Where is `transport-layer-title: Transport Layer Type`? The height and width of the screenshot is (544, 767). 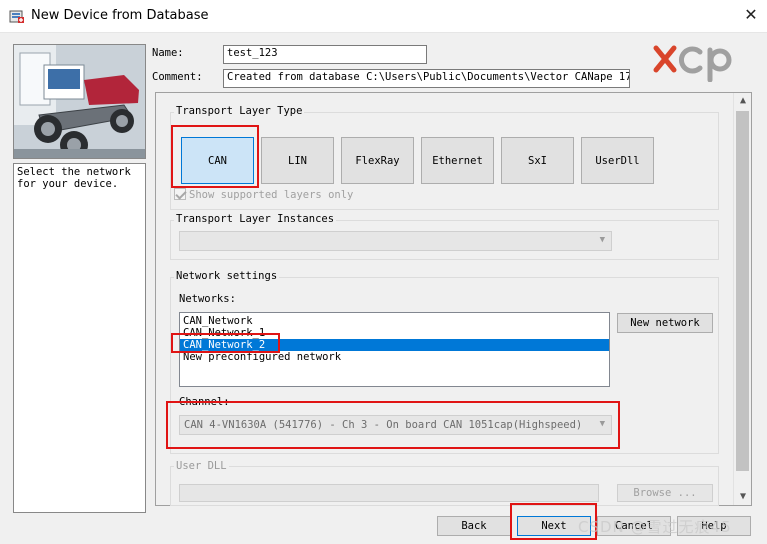
transport-layer-title: Transport Layer Type is located at coordinates (239, 111).